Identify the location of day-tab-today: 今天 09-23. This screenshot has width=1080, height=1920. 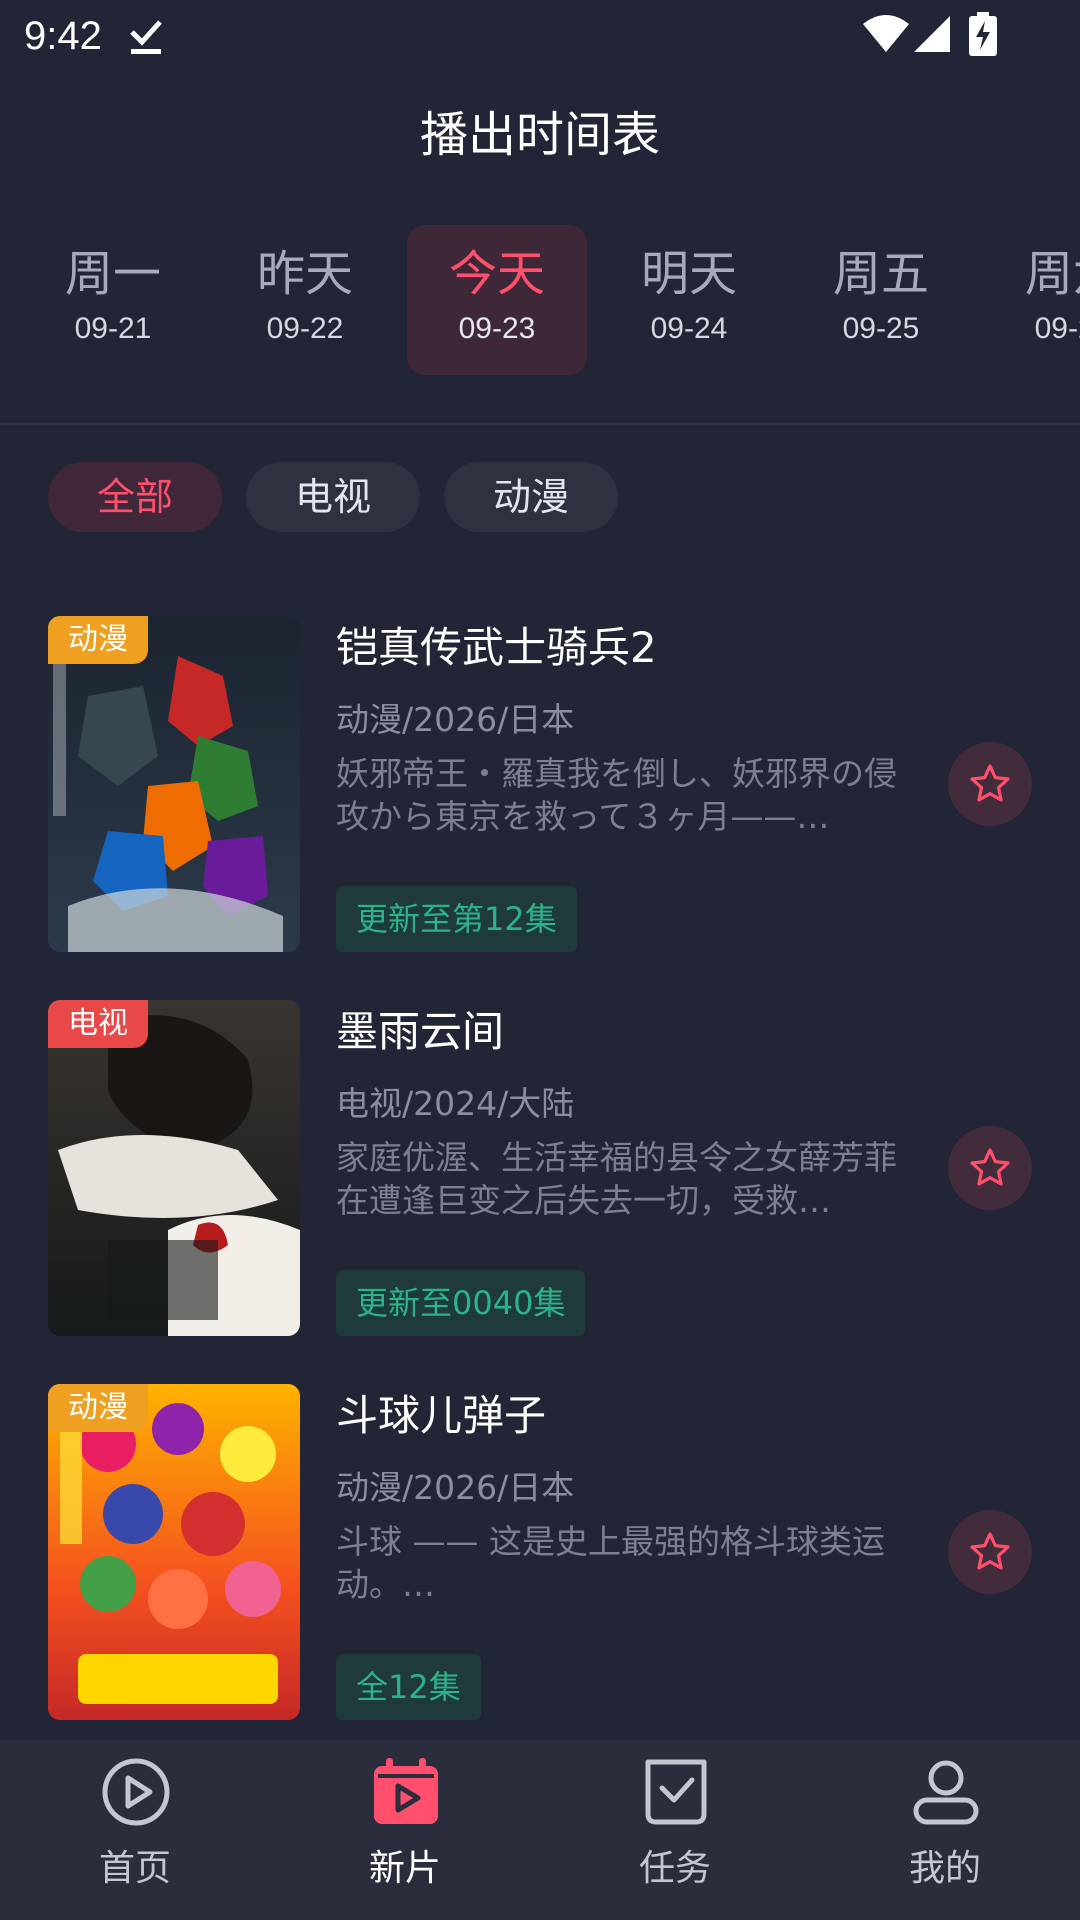
(497, 300).